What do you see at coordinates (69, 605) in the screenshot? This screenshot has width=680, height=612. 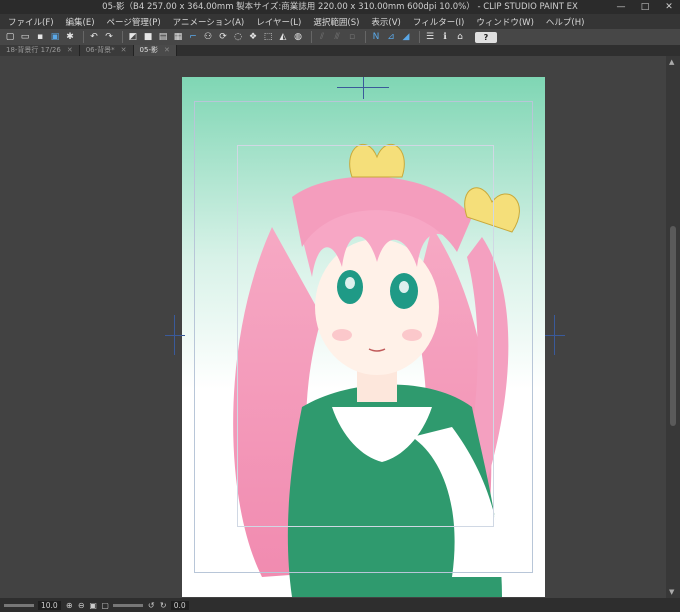 I see `zoom-in-icon: ⊕` at bounding box center [69, 605].